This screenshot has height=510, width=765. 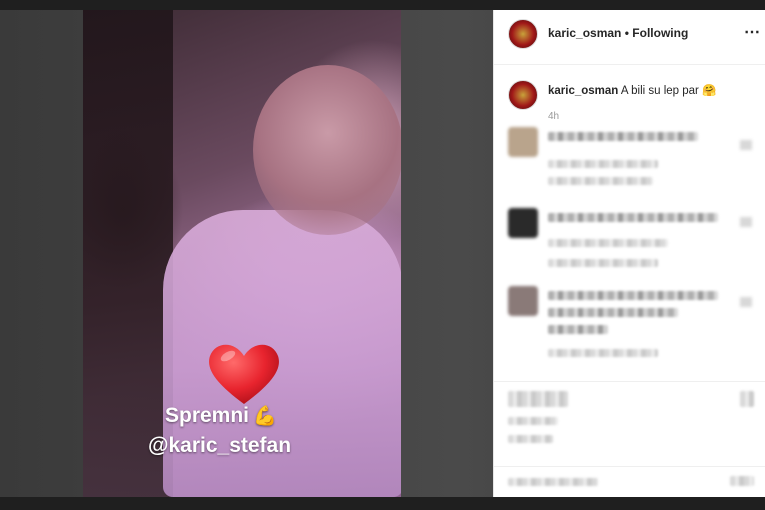 What do you see at coordinates (265, 416) in the screenshot?
I see `flexed-biceps-emoji: 💪` at bounding box center [265, 416].